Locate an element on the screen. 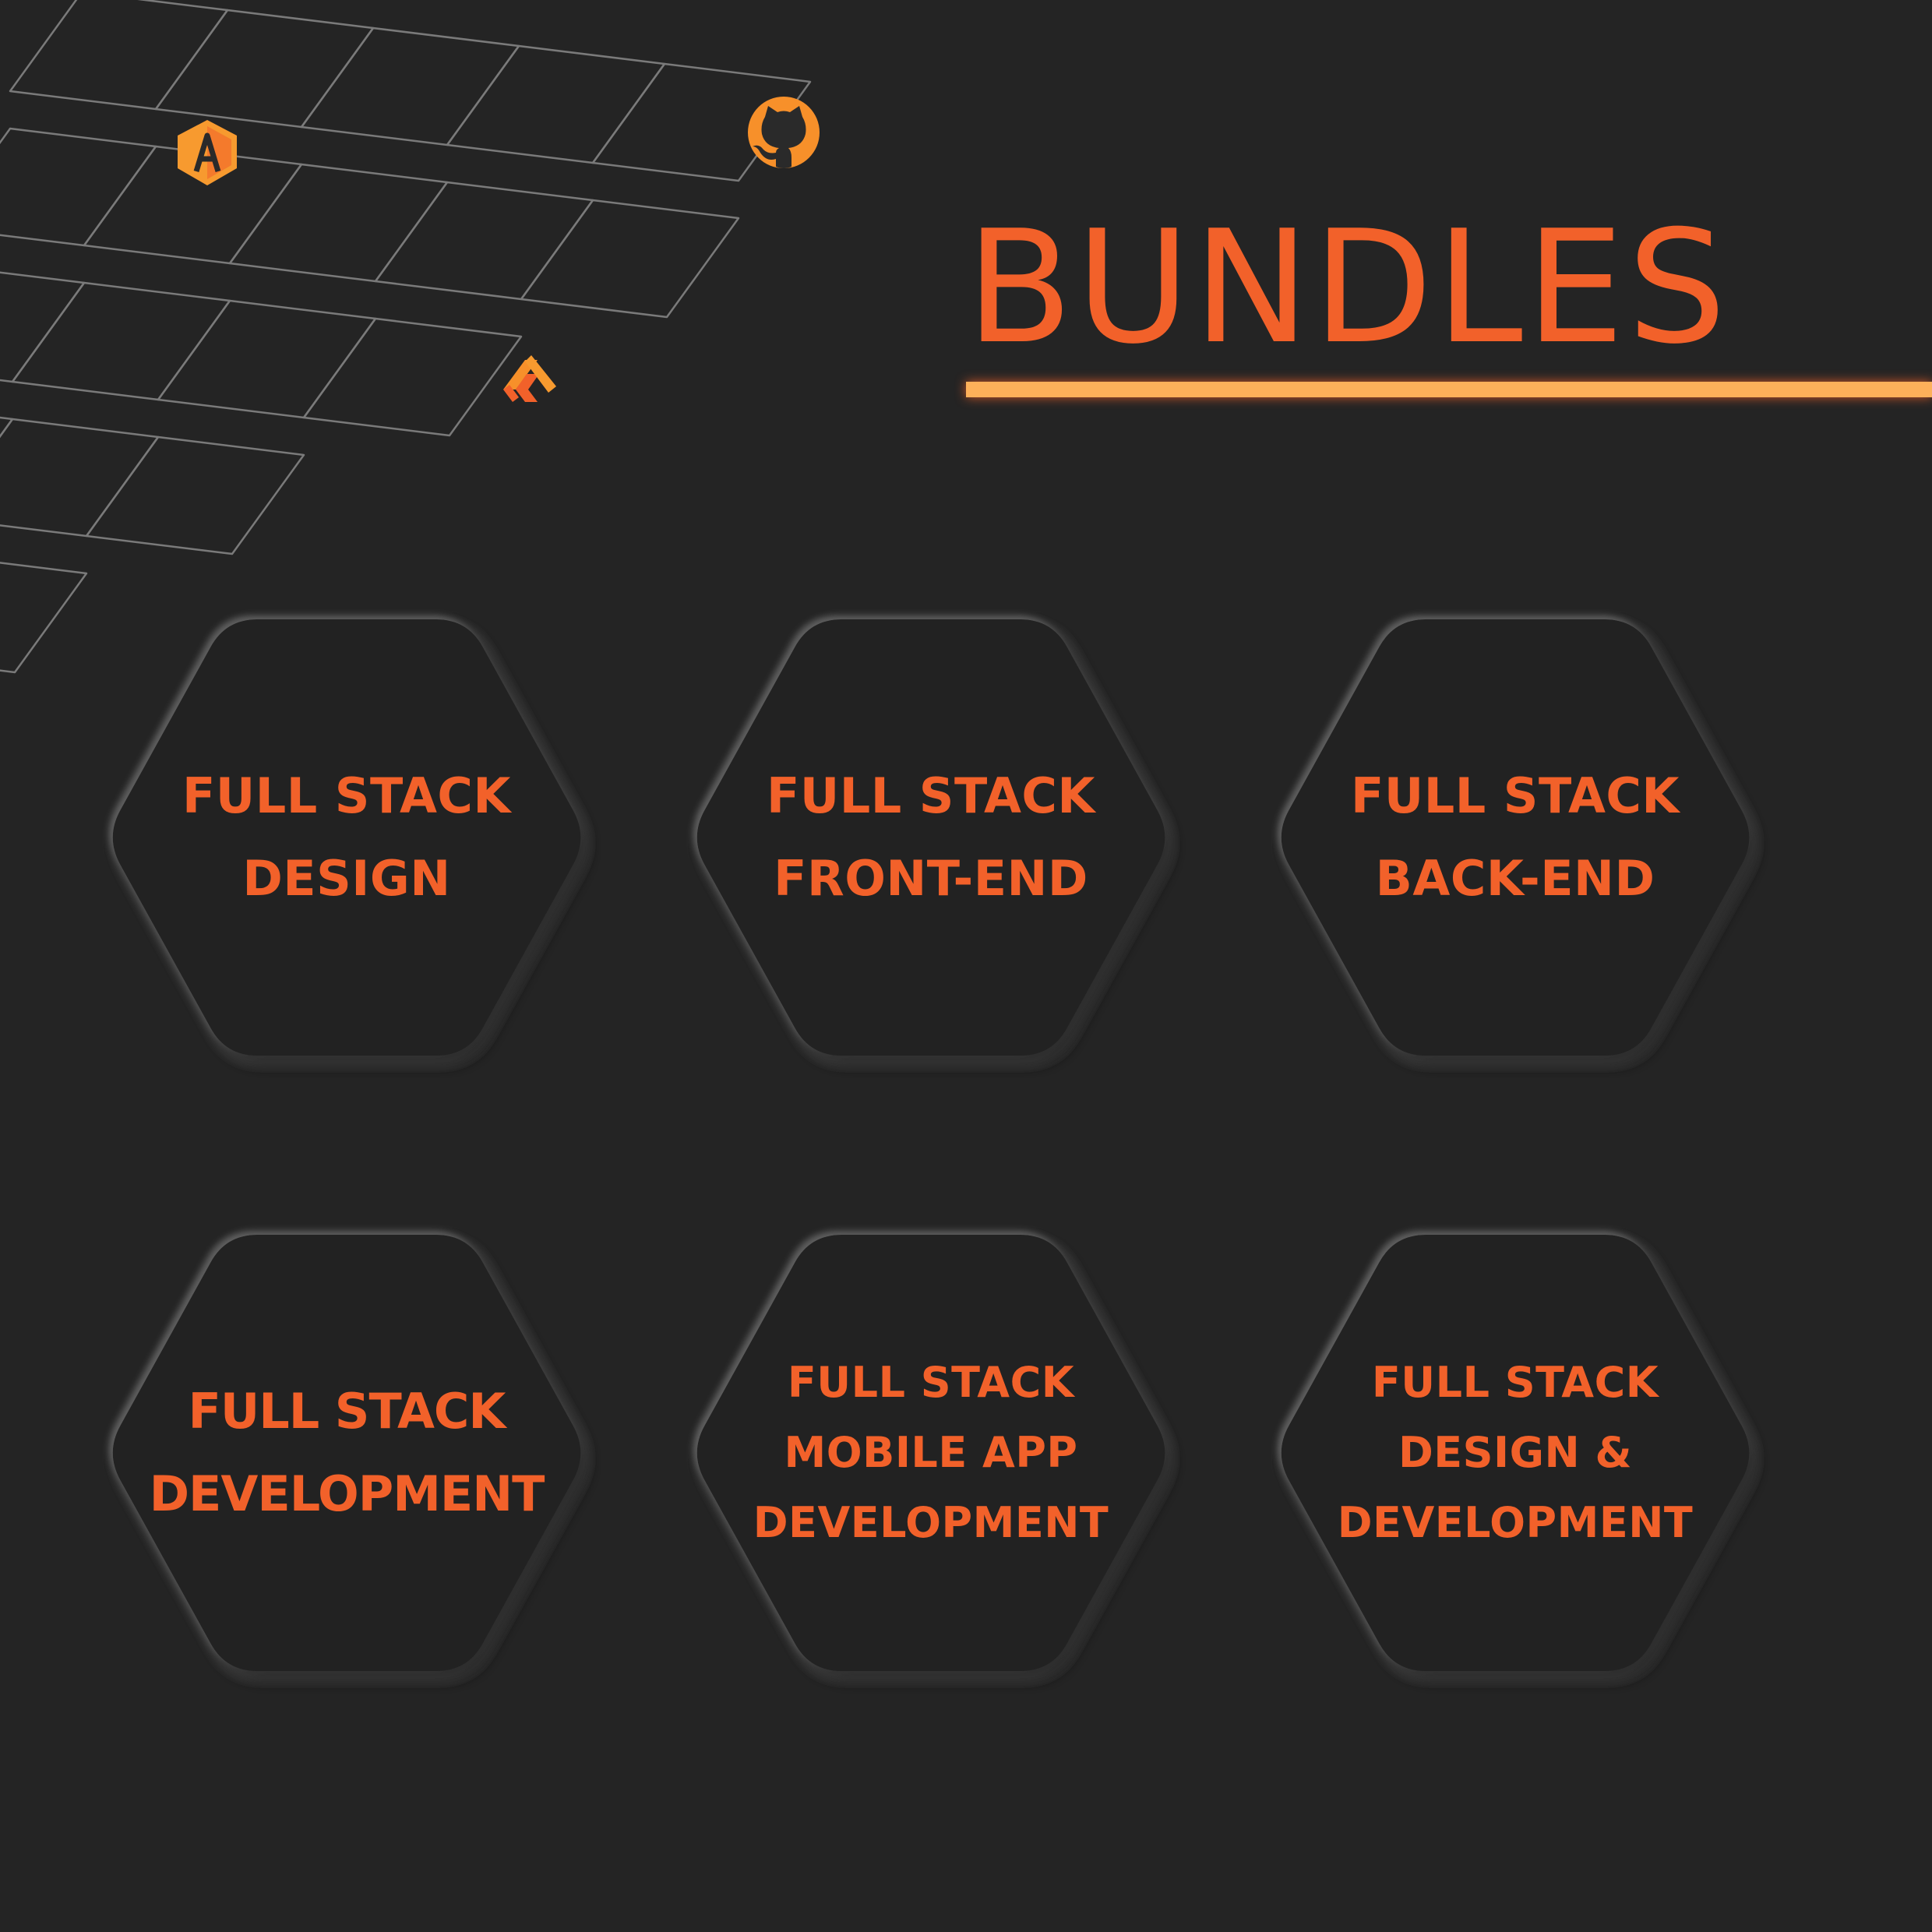 This screenshot has height=1932, width=1932. bundle-label: FULL STACK DESIGN & DEVELOPMENT is located at coordinates (1515, 1453).